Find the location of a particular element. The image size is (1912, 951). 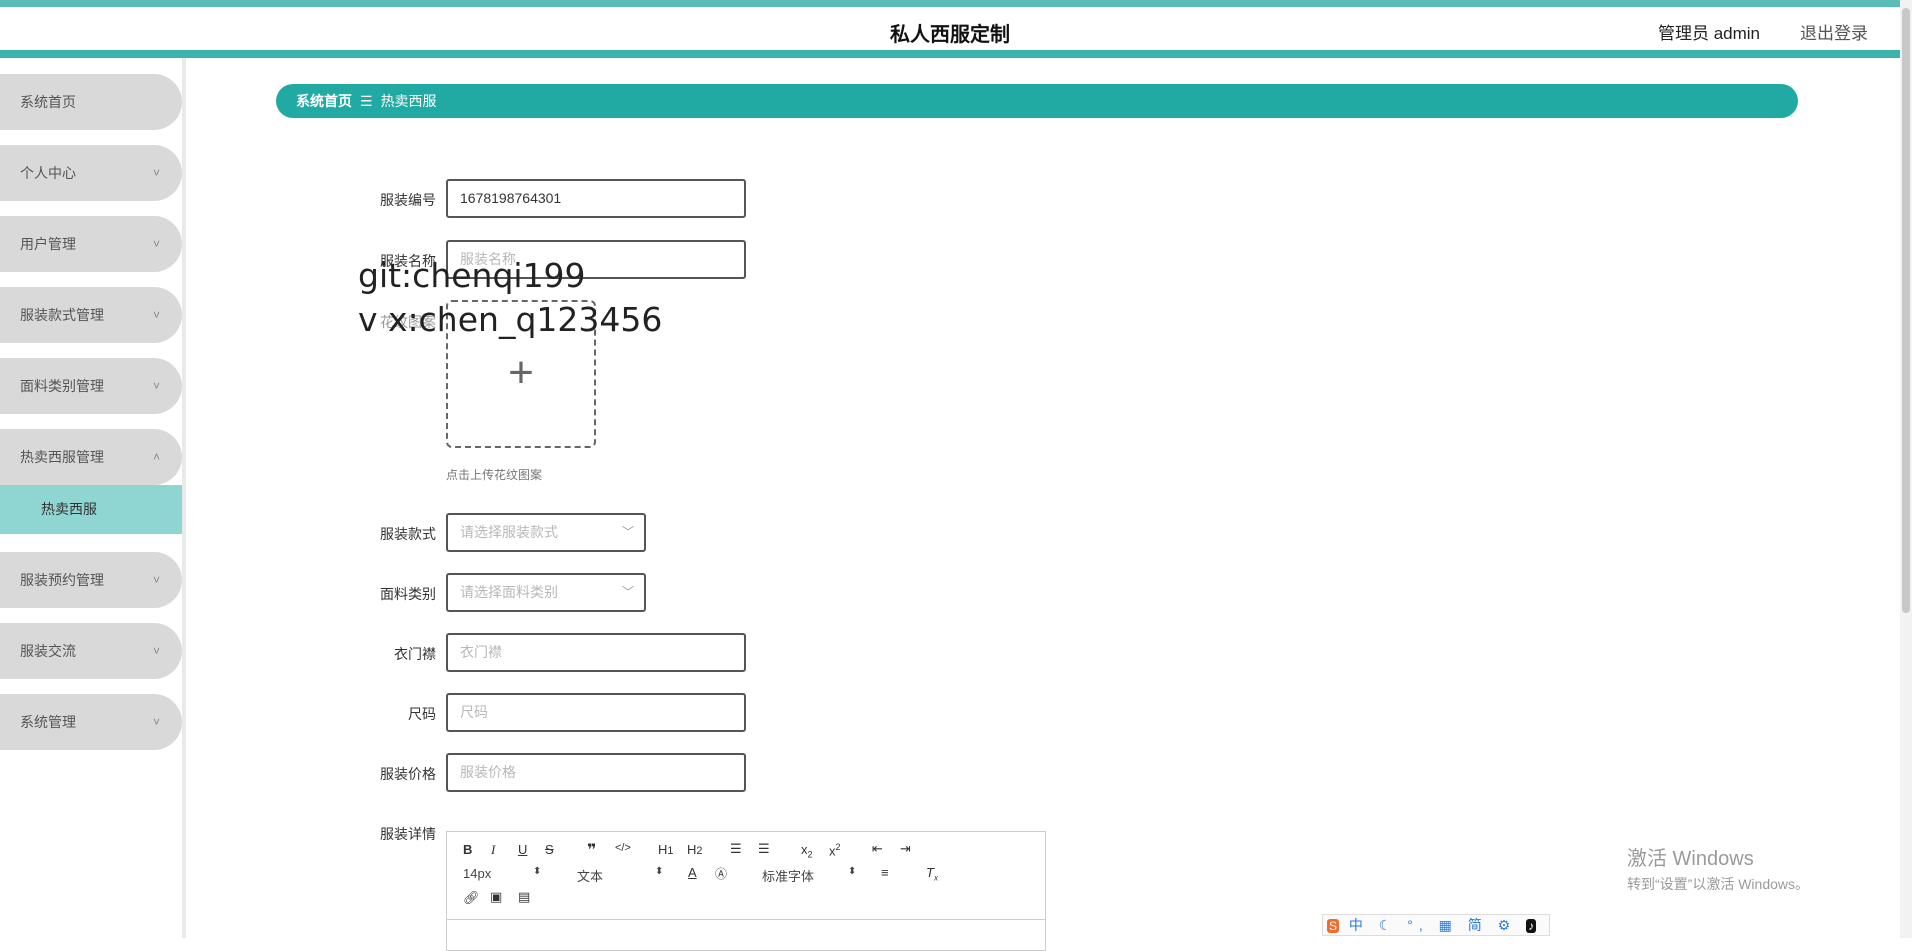

align-icon: ≡ is located at coordinates (885, 872).